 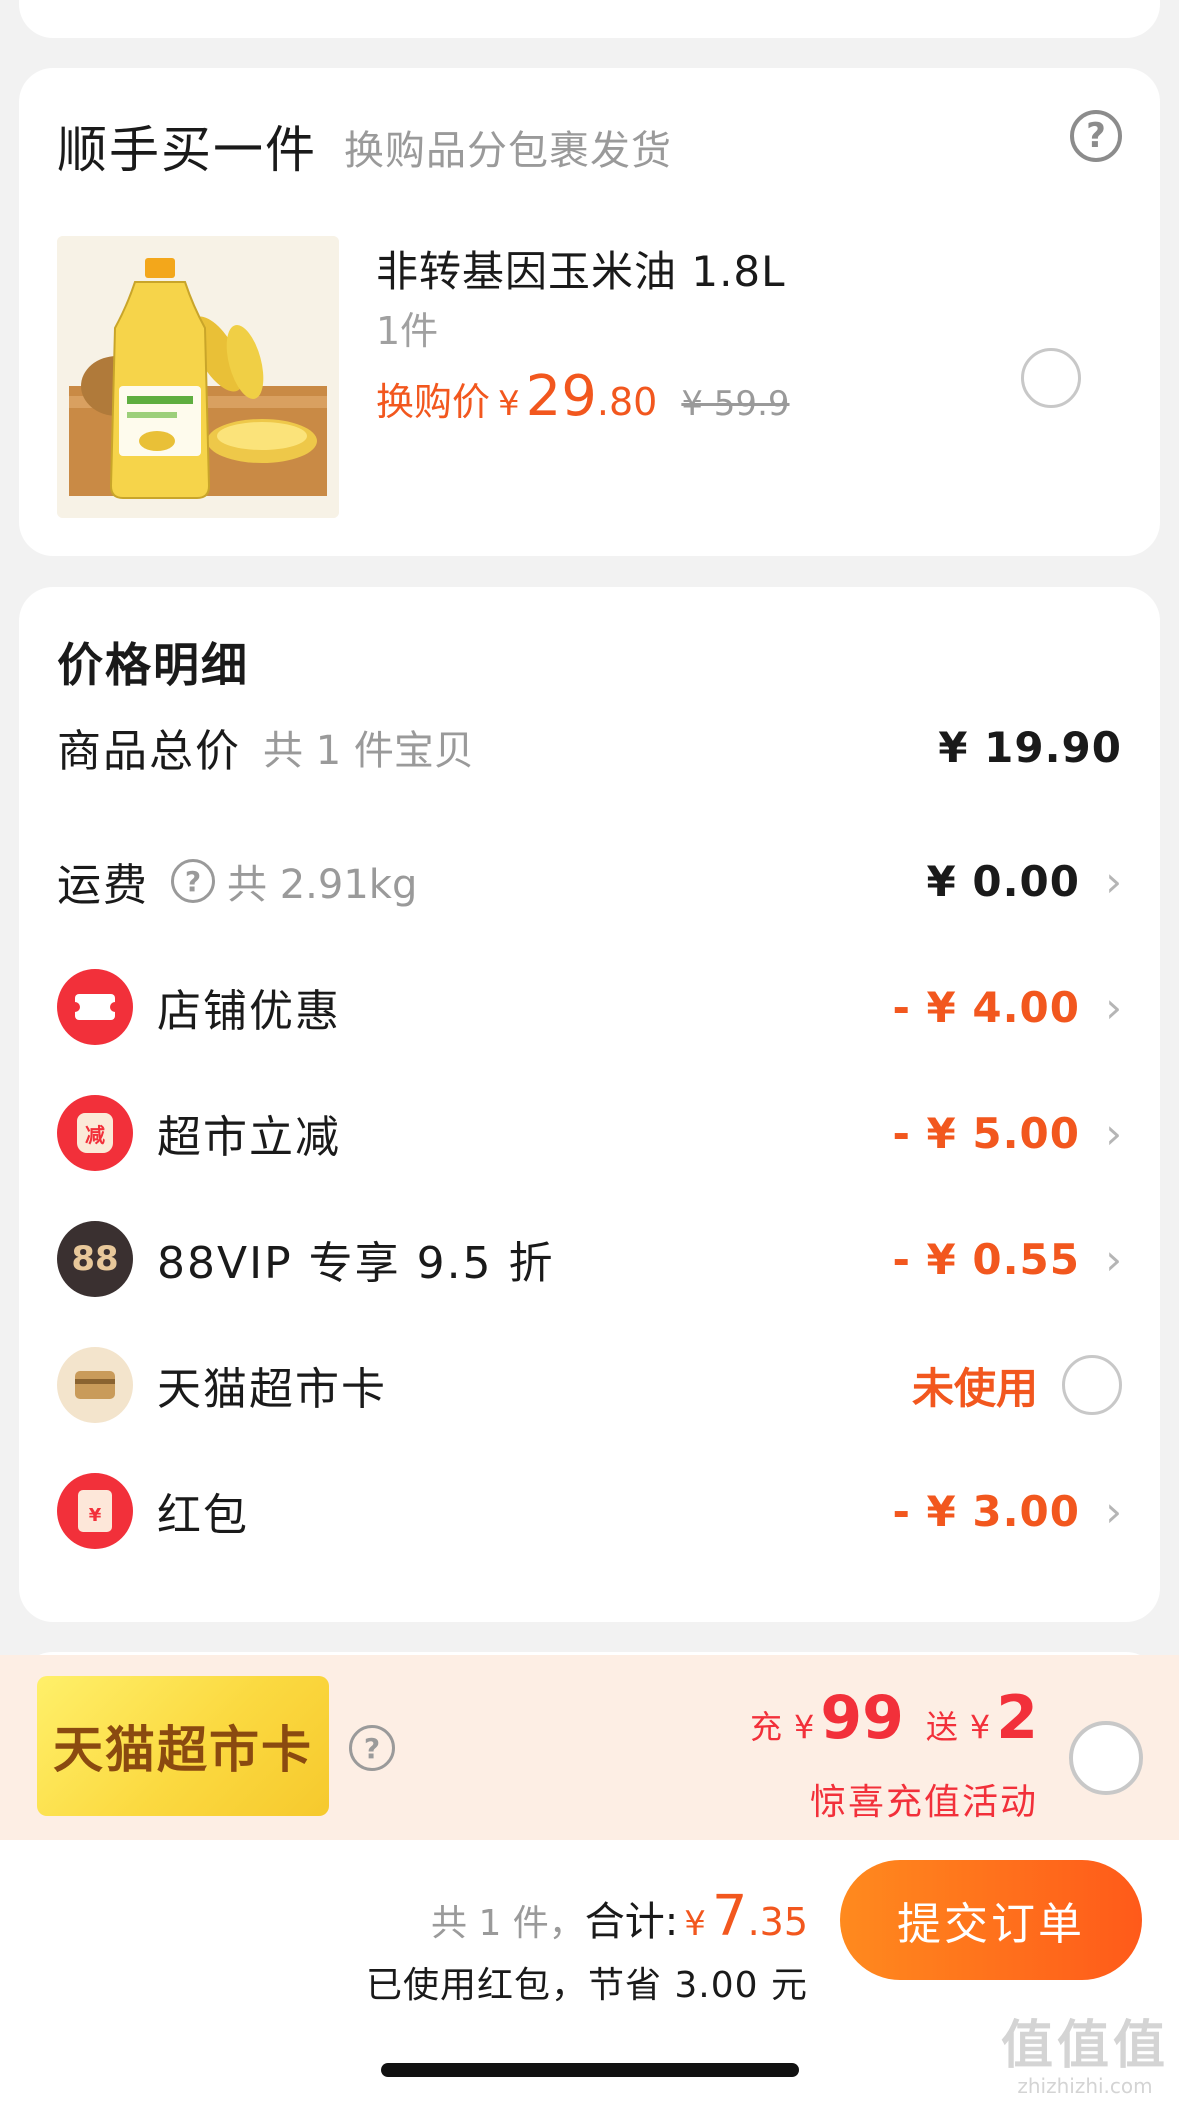 I want to click on submit-order-button: 提交订单, so click(x=991, y=1920).